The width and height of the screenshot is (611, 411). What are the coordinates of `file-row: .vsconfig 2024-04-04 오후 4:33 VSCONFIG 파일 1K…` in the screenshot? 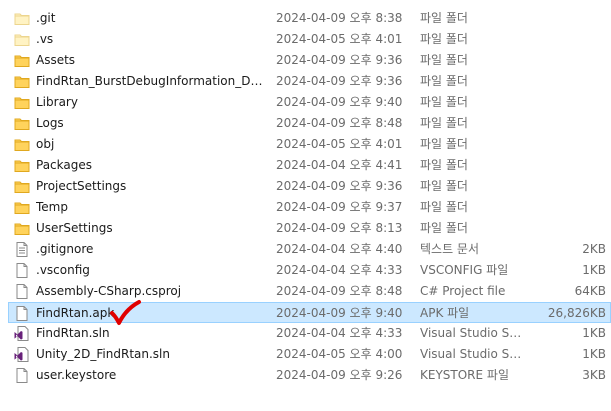 It's located at (305, 270).